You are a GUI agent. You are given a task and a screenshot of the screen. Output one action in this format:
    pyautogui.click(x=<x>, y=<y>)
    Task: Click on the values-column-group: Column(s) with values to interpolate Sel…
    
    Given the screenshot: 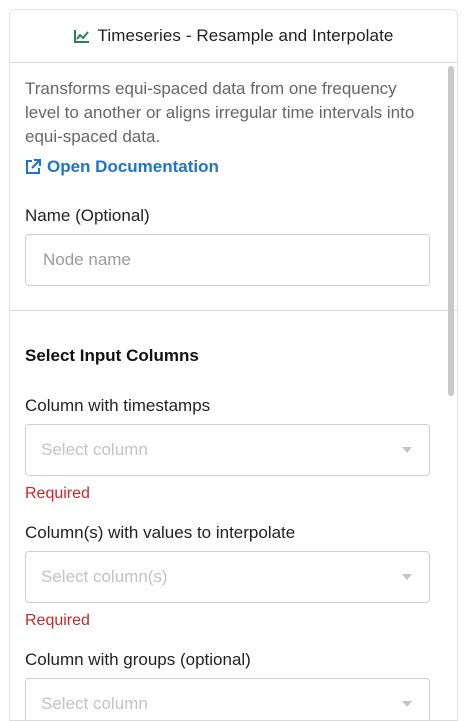 What is the action you would take?
    pyautogui.click(x=228, y=576)
    